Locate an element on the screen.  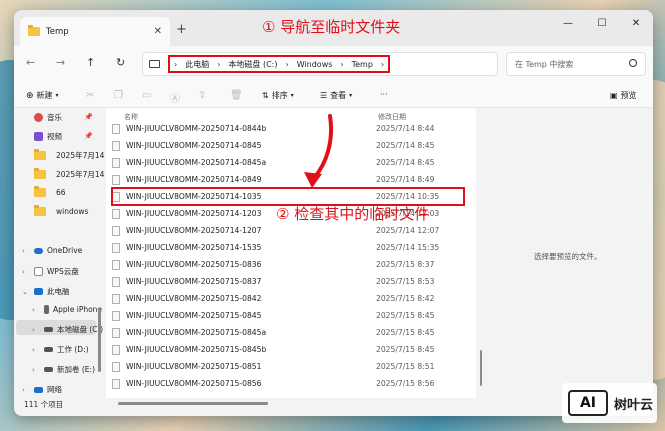
sidebar-item-folder-20250714-a: 2025年7月14 is located at coordinates (63, 155).